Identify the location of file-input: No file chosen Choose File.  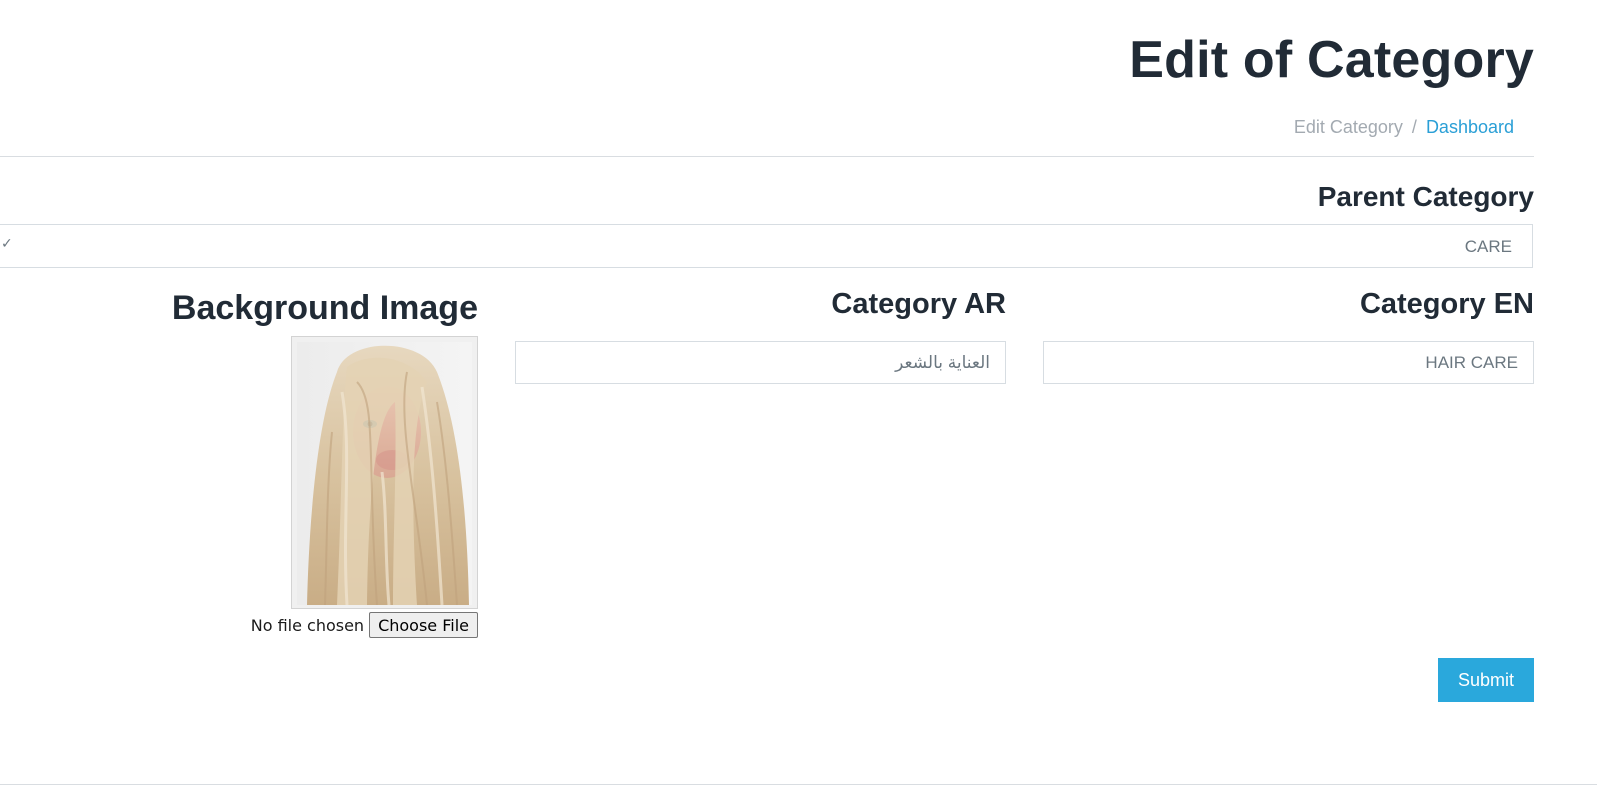
(364, 625).